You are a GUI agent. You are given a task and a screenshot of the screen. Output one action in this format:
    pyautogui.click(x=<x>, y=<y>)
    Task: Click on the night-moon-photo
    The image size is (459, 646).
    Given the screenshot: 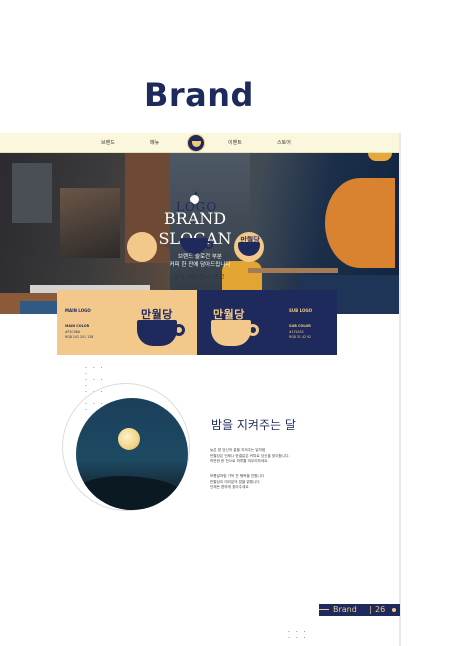 What is the action you would take?
    pyautogui.click(x=132, y=454)
    